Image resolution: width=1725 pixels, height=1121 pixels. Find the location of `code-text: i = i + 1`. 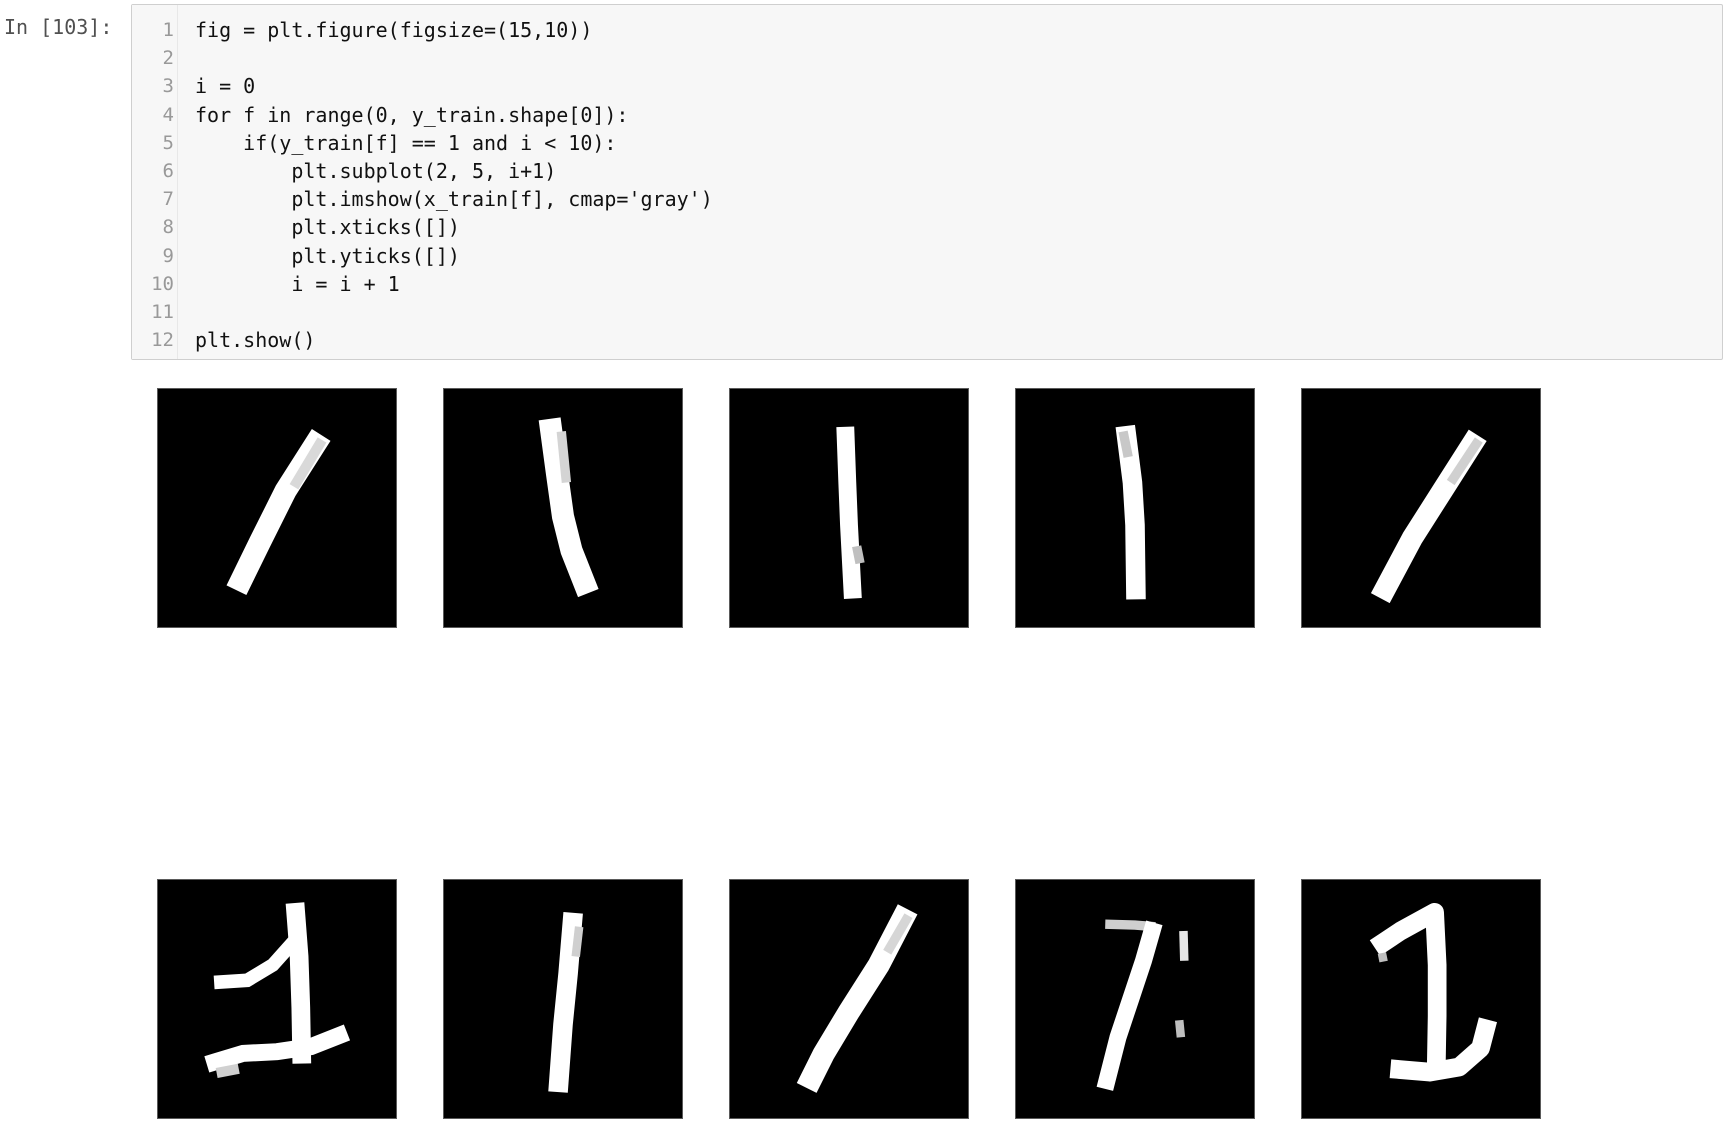

code-text: i = i + 1 is located at coordinates (297, 284).